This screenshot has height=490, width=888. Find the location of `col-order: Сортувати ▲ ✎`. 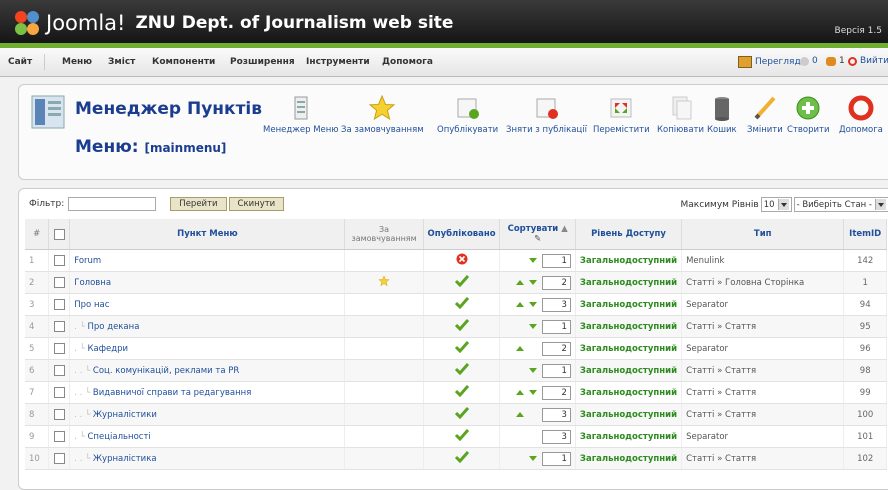

col-order: Сортувати ▲ ✎ is located at coordinates (537, 234).